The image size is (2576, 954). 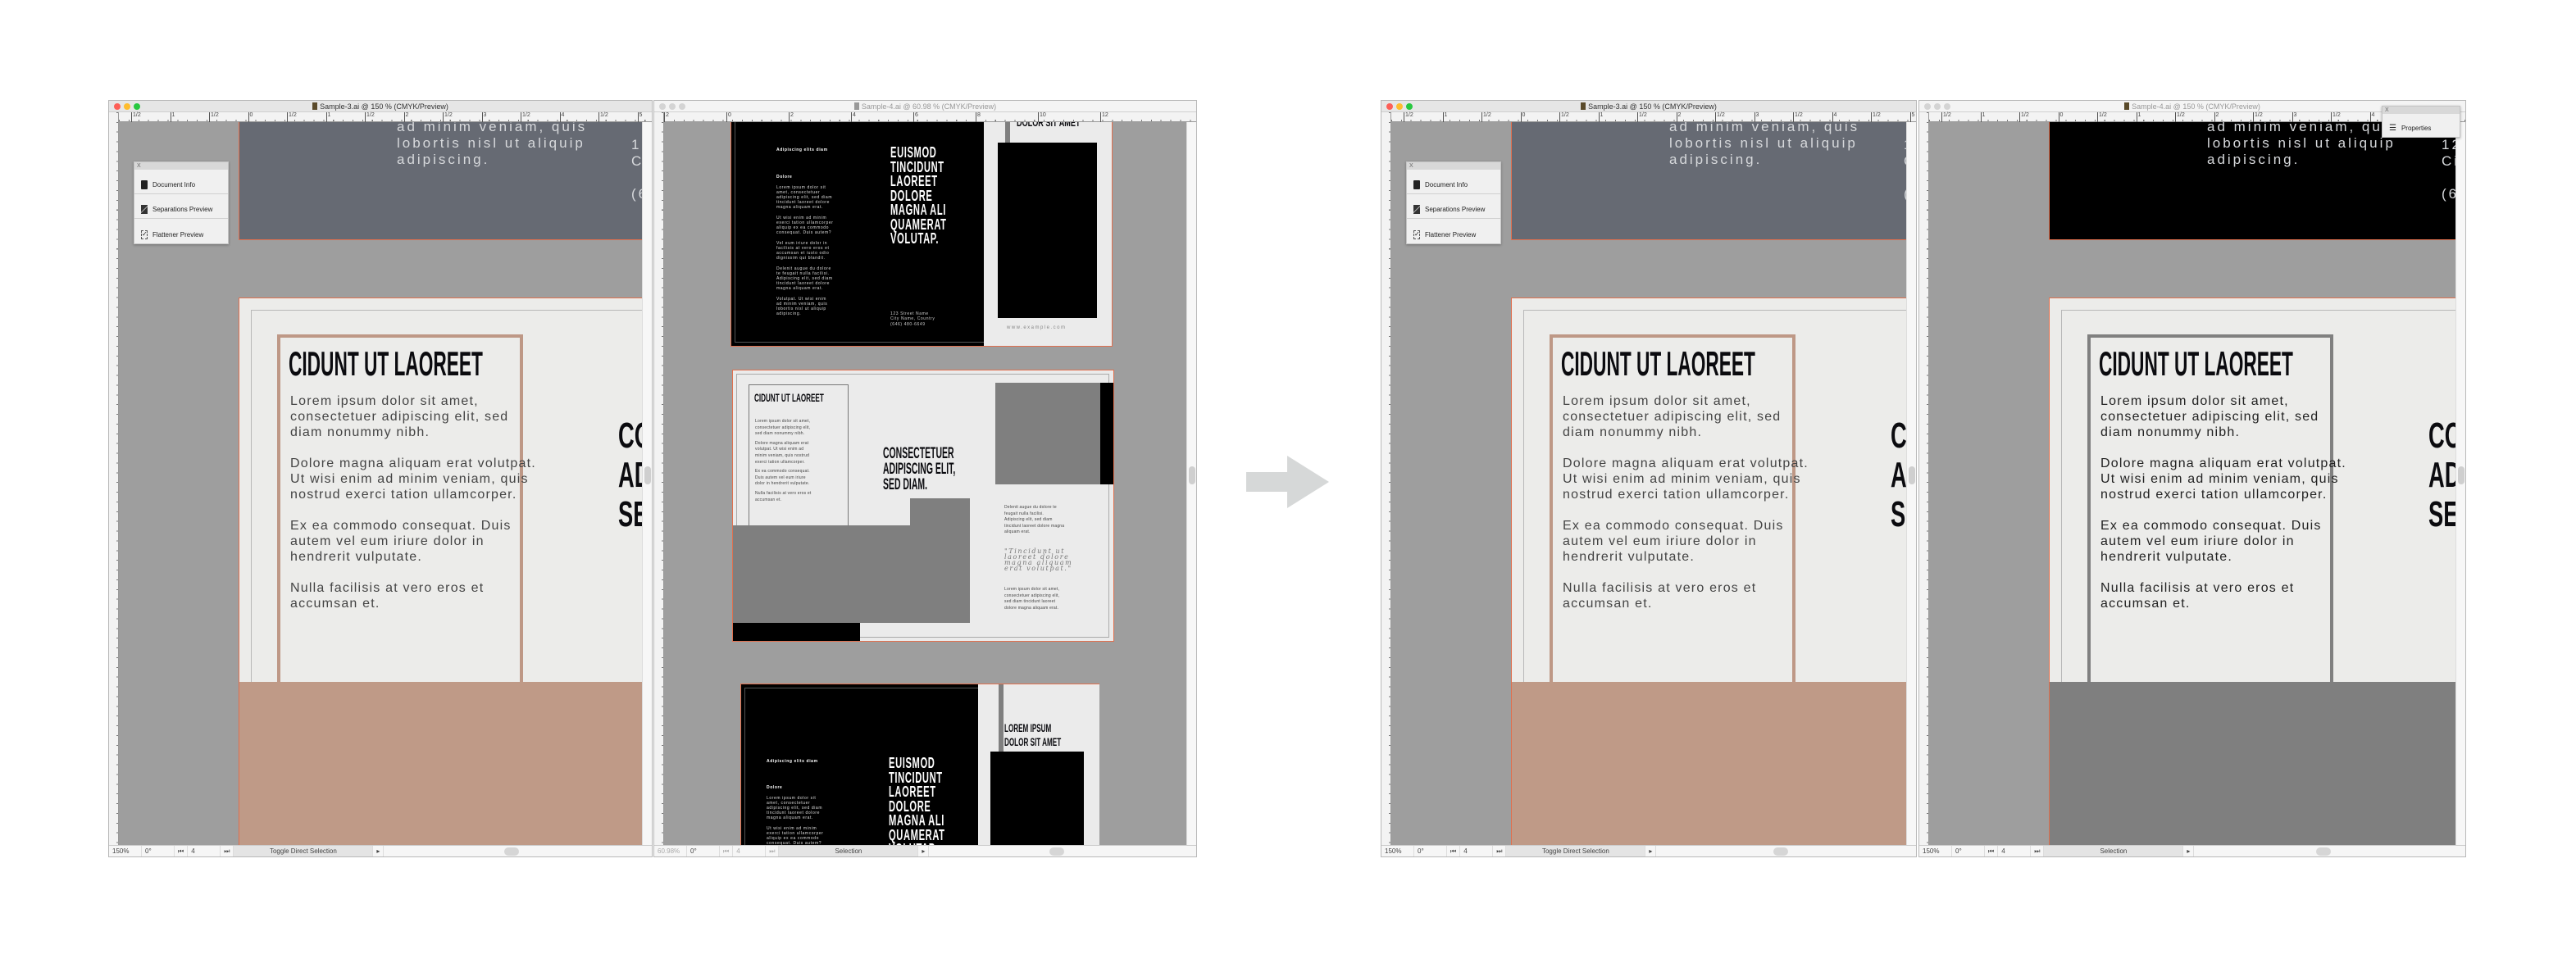 I want to click on horizontal-ruler: 2 0 2 4 6 8 10 12, so click(x=930, y=117).